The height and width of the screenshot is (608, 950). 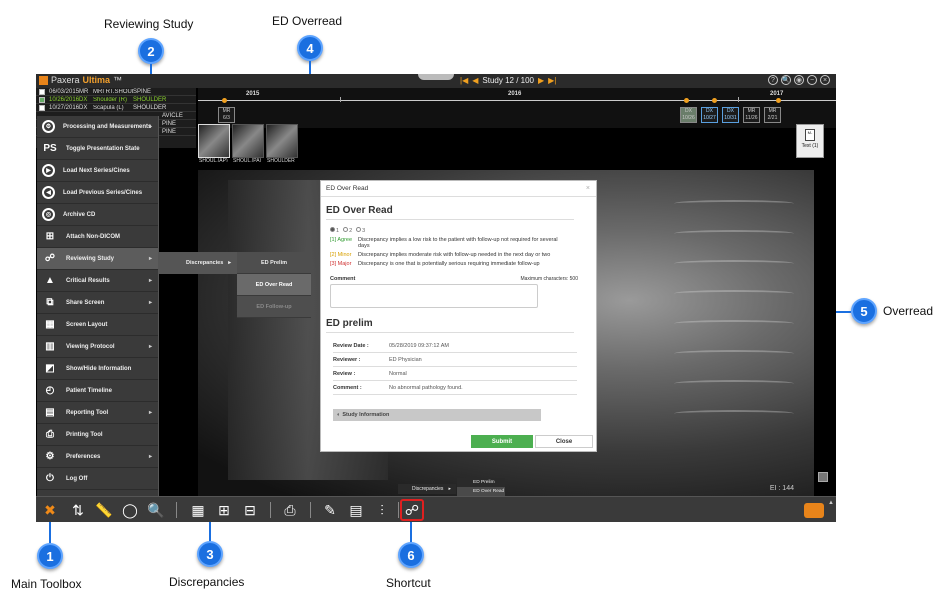 What do you see at coordinates (226, 115) in the screenshot?
I see `timeline-study-card: MR 6/3` at bounding box center [226, 115].